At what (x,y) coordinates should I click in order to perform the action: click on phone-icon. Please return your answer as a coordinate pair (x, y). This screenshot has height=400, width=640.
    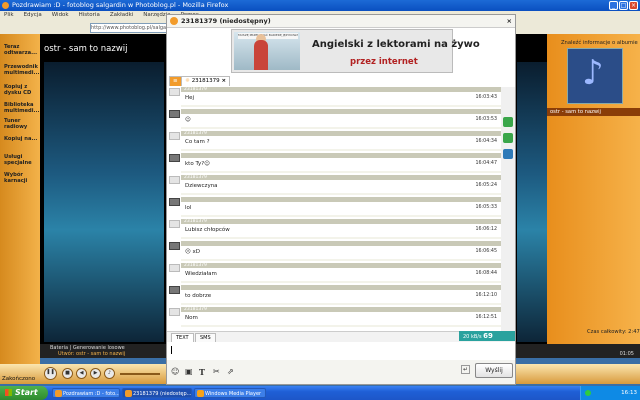
    Looking at the image, I should click on (508, 122).